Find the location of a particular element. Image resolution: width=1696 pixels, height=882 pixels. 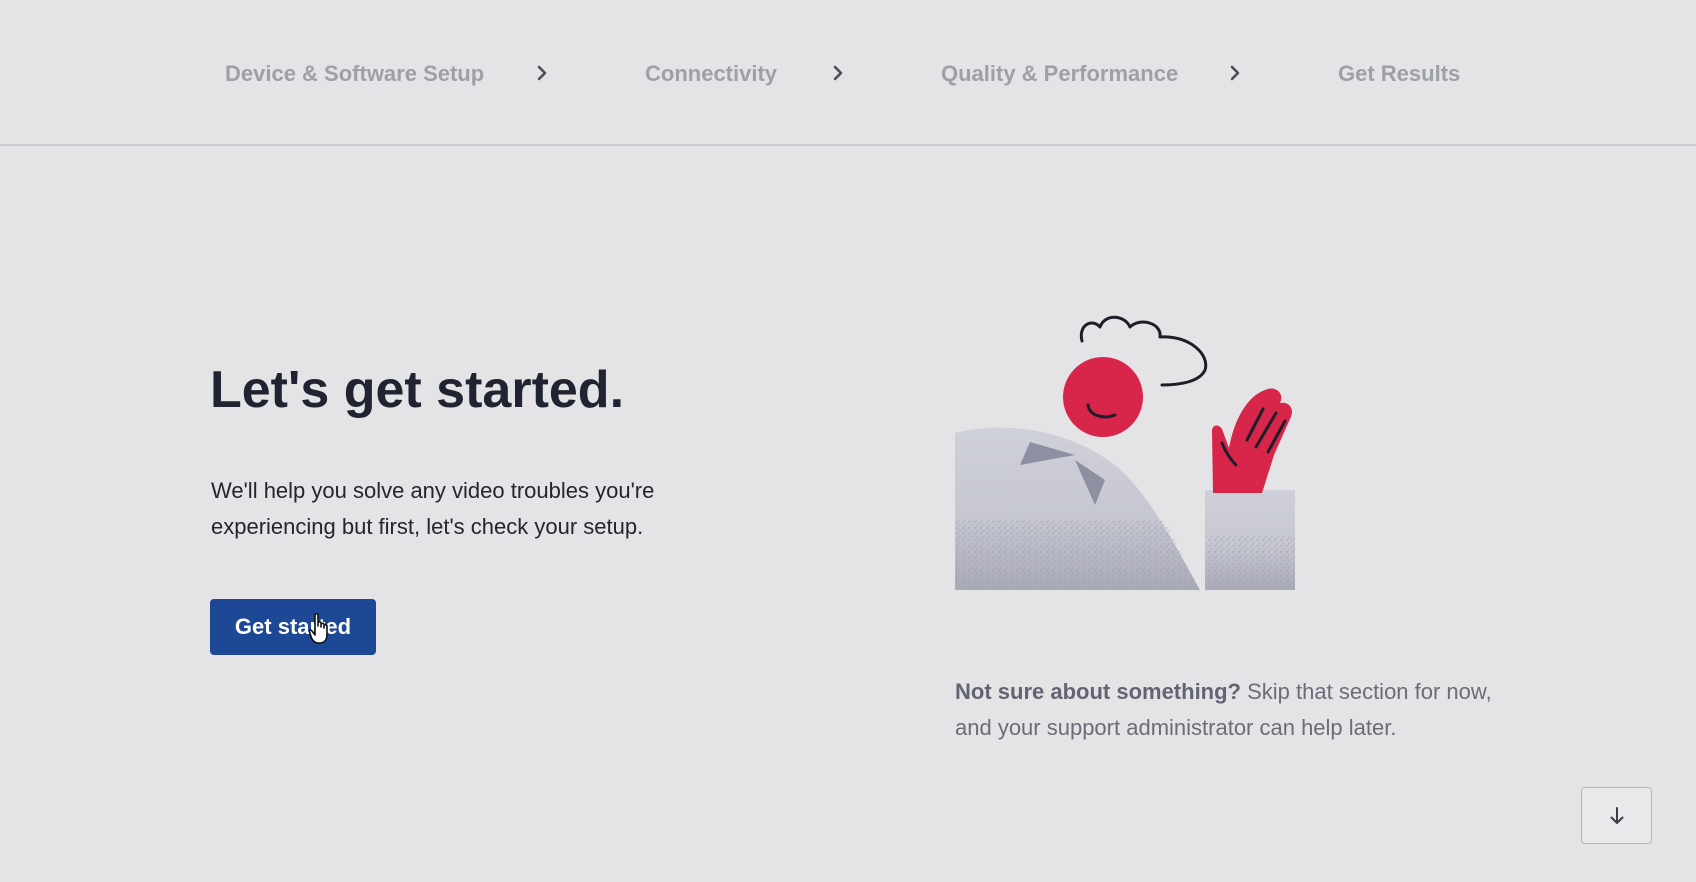

scroll-down-button is located at coordinates (1616, 815).